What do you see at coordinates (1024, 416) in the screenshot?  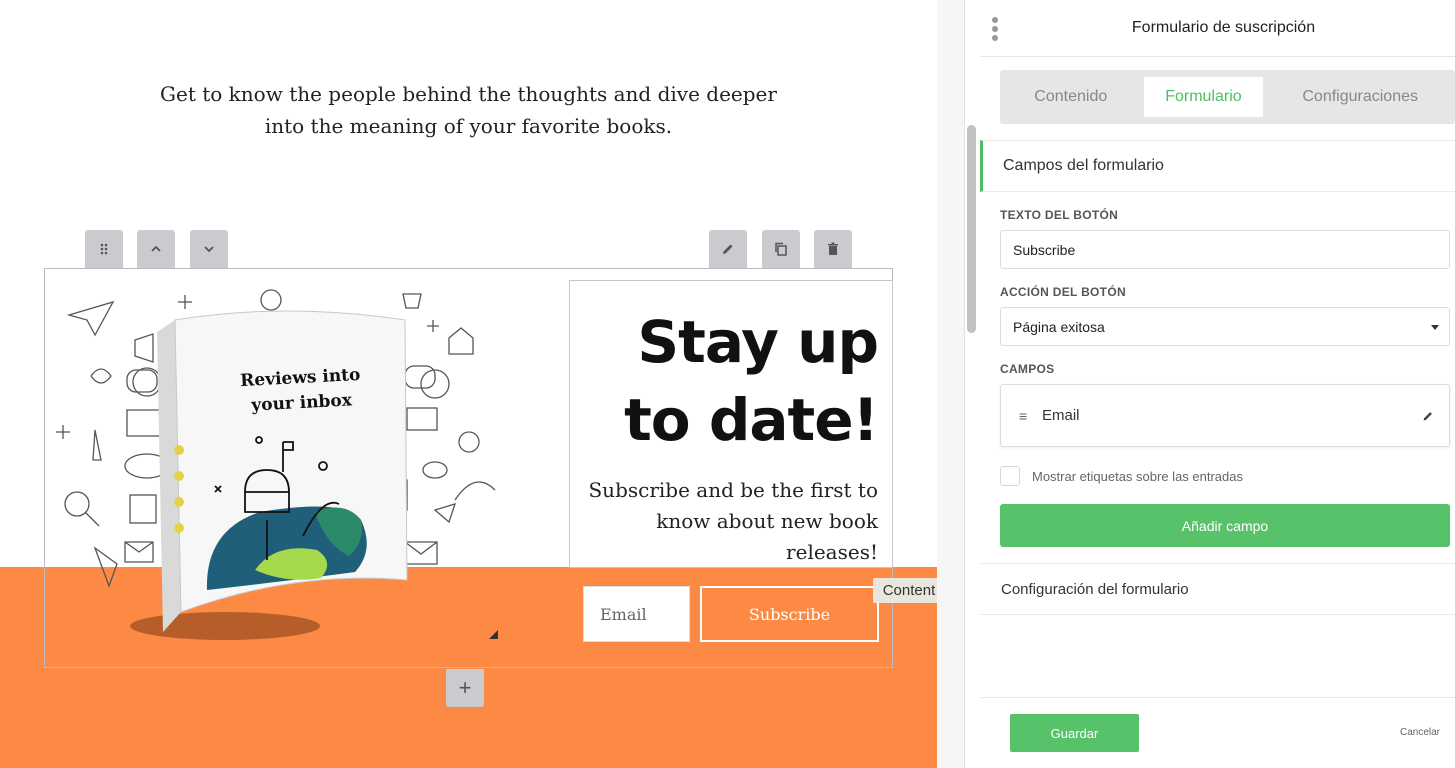 I see `drag-handle-icon: ≡` at bounding box center [1024, 416].